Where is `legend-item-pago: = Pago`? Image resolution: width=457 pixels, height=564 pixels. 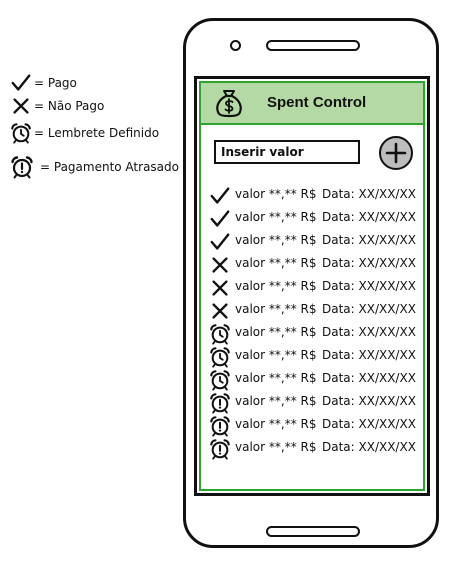
legend-item-pago: = Pago is located at coordinates (43, 83).